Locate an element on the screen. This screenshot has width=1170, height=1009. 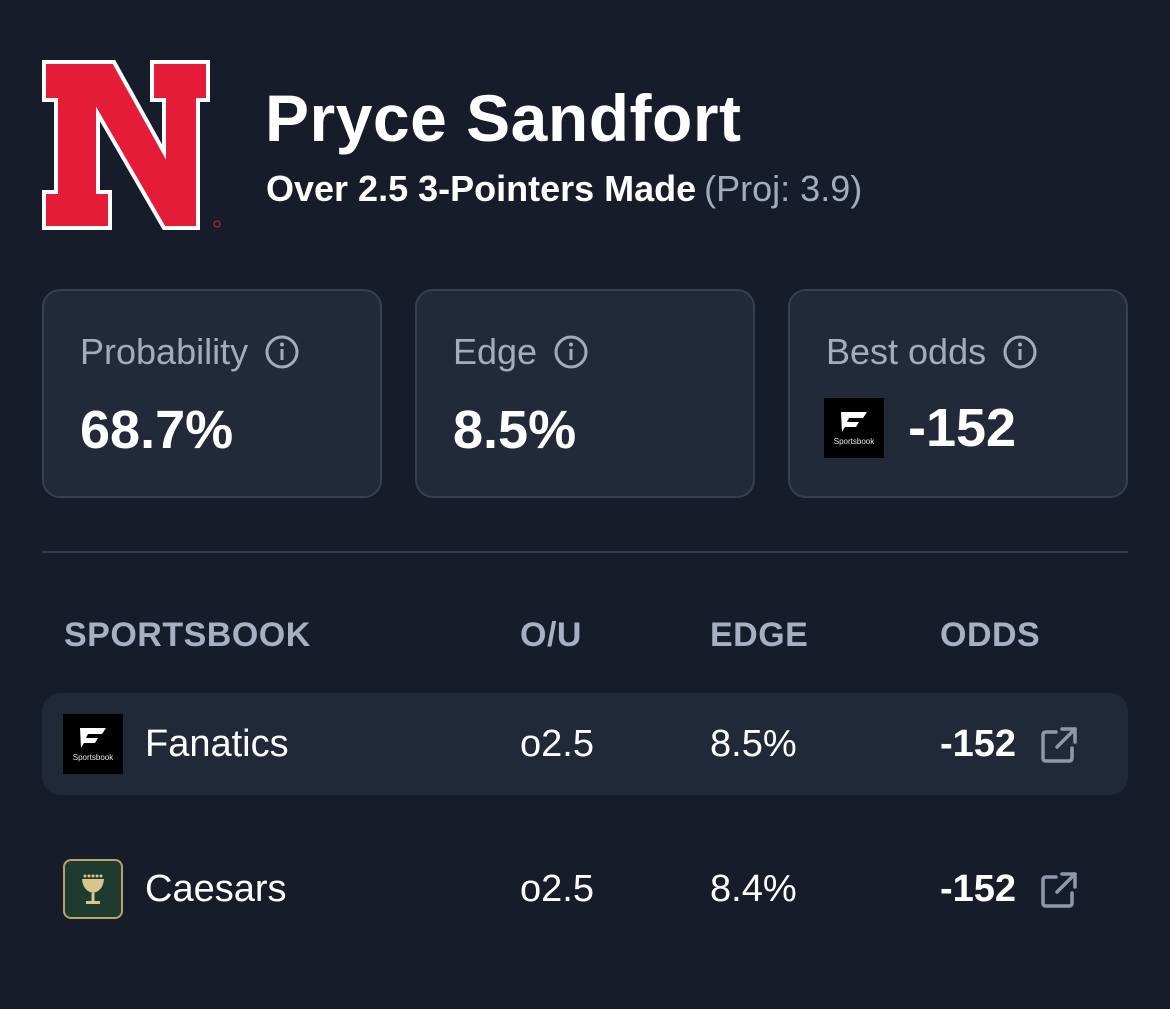
best-odds-row: Sportsbook -152 is located at coordinates (920, 428).